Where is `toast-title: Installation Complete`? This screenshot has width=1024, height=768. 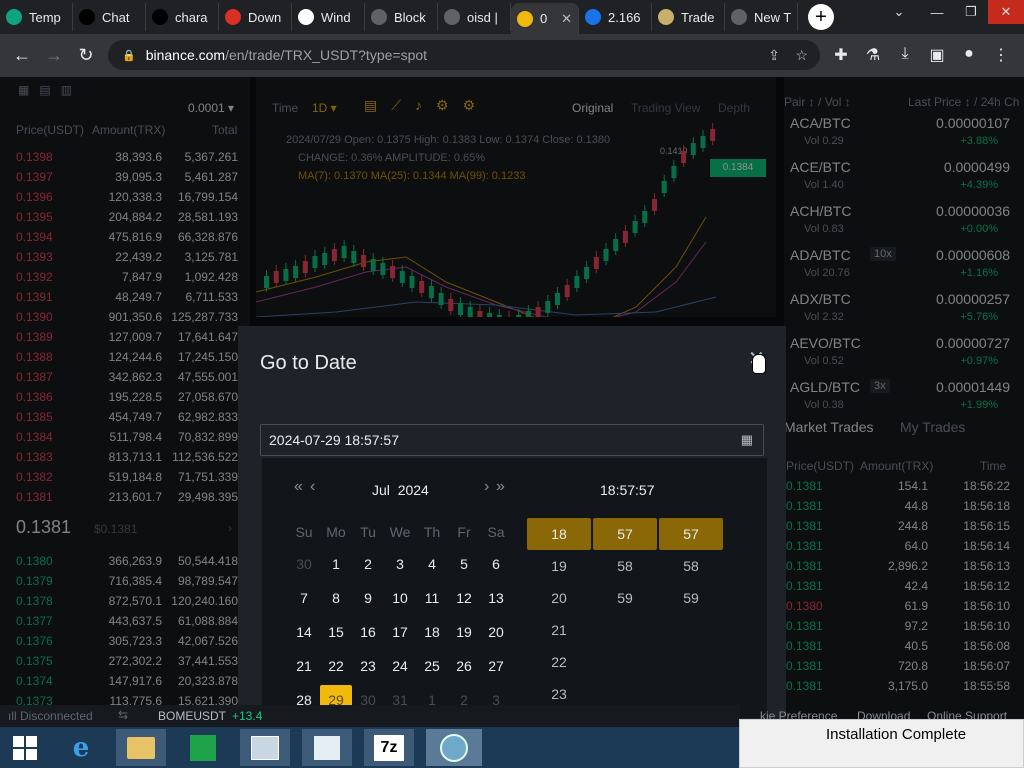 toast-title: Installation Complete is located at coordinates (896, 734).